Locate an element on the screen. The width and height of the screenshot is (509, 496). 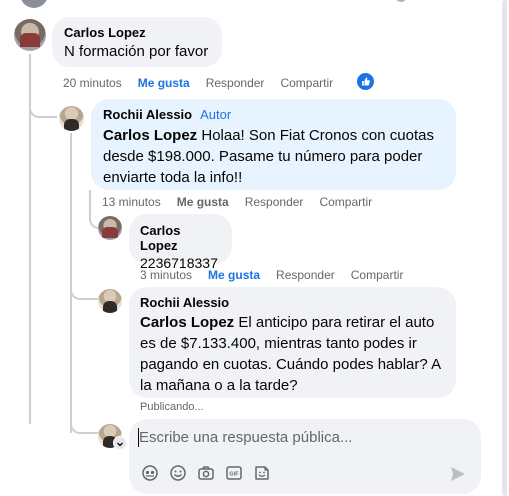
gif-icon: GIF is located at coordinates (234, 473).